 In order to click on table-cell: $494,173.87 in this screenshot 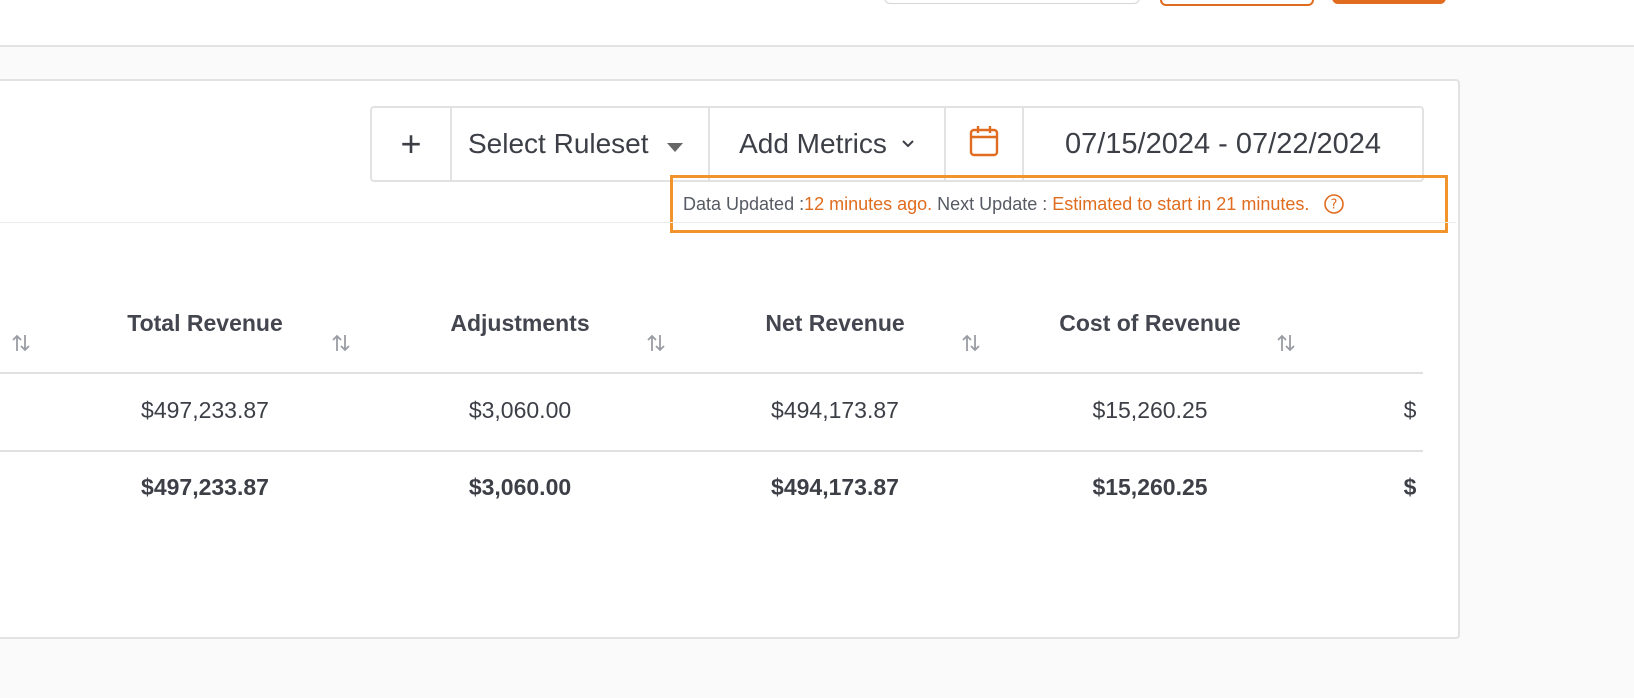, I will do `click(835, 410)`.